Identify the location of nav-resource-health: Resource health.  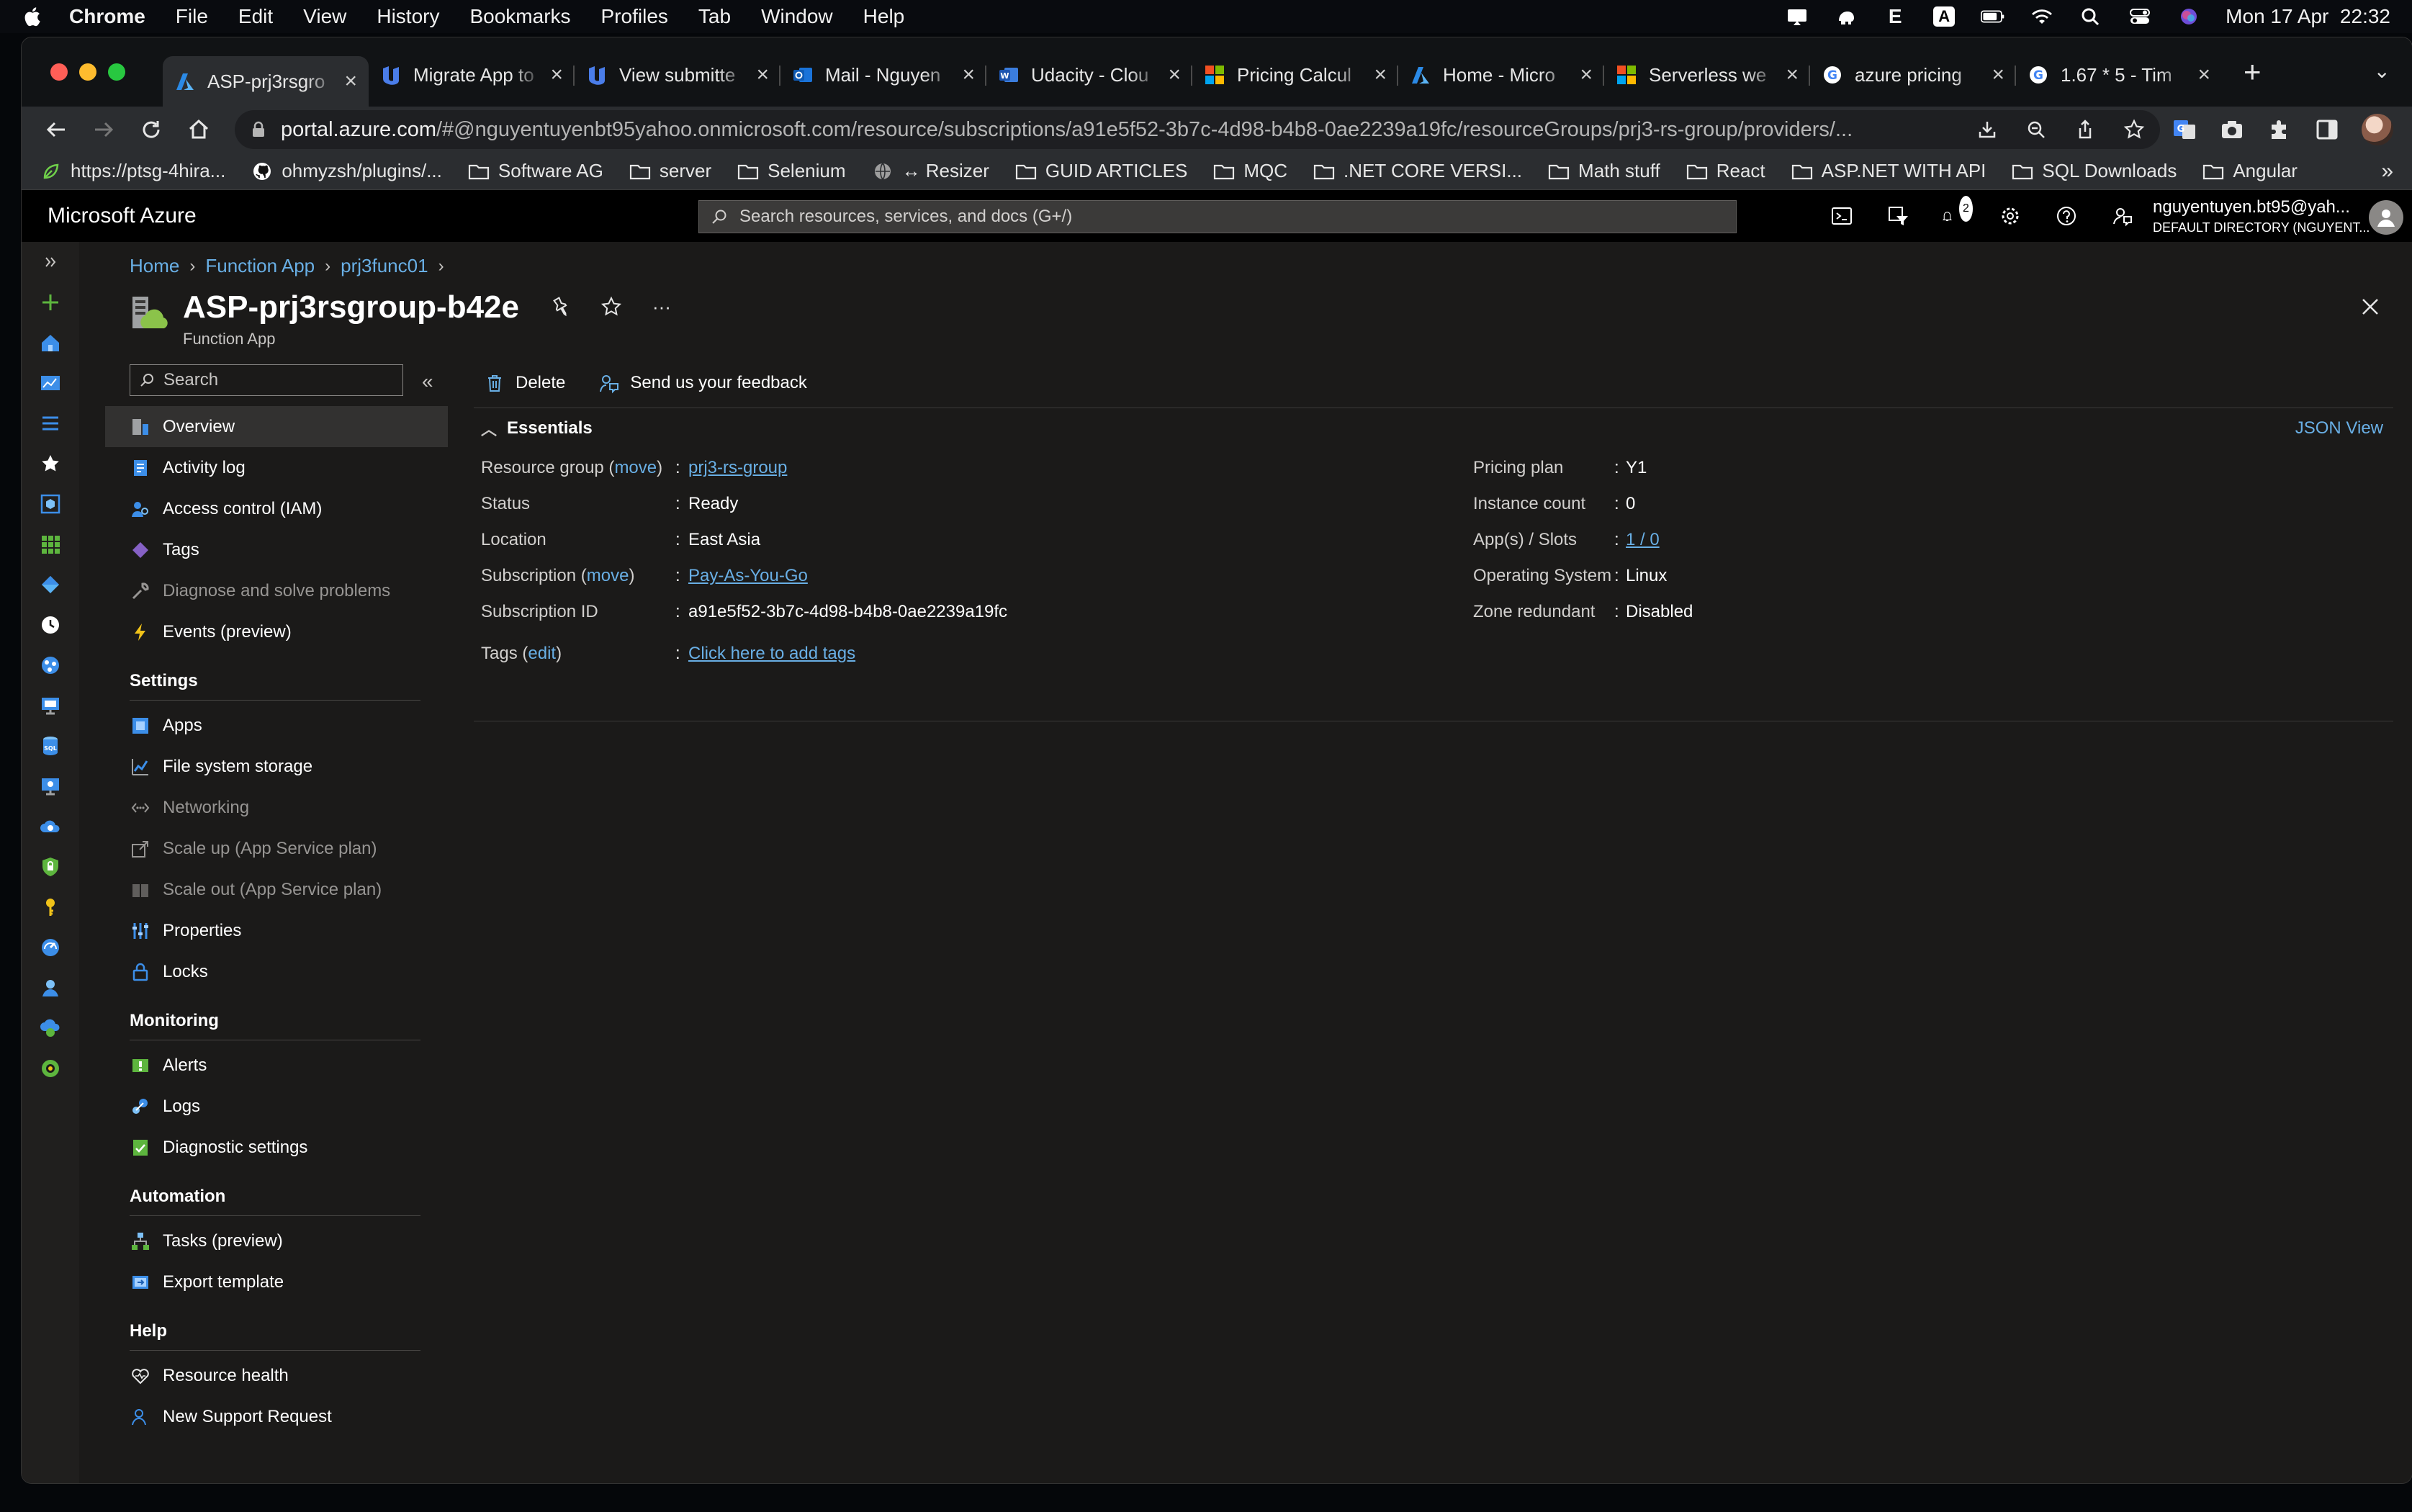
(276, 1375).